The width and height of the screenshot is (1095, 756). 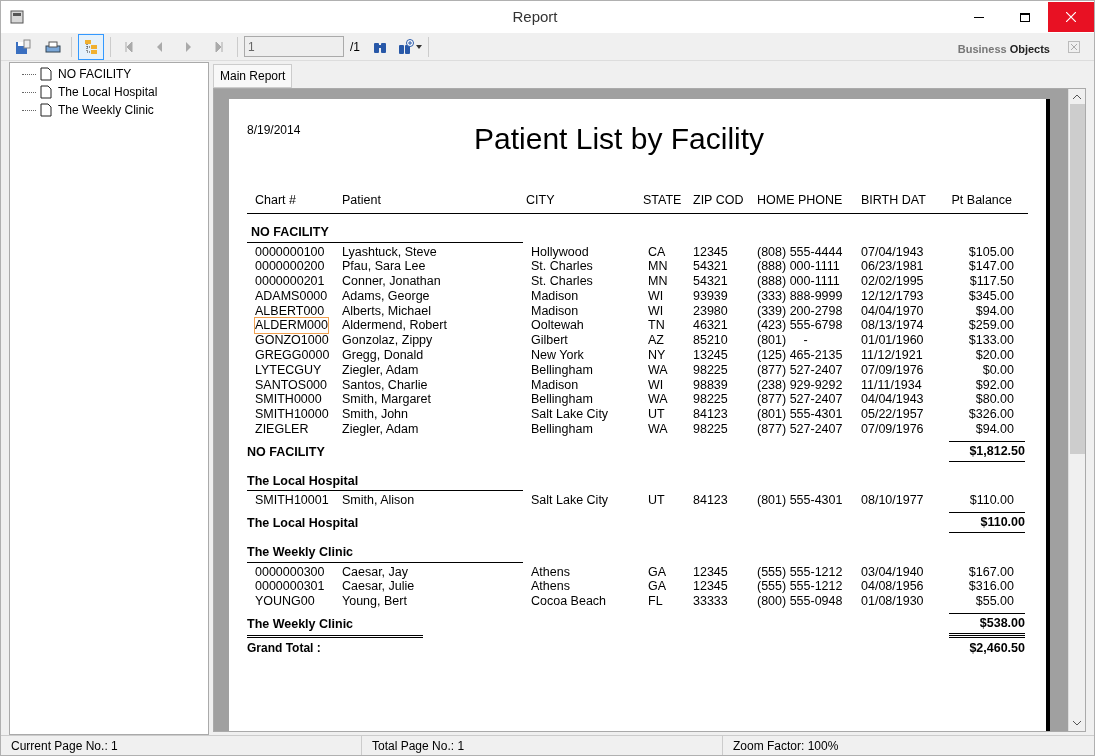 I want to click on table-cell: 0000000201, so click(x=290, y=281).